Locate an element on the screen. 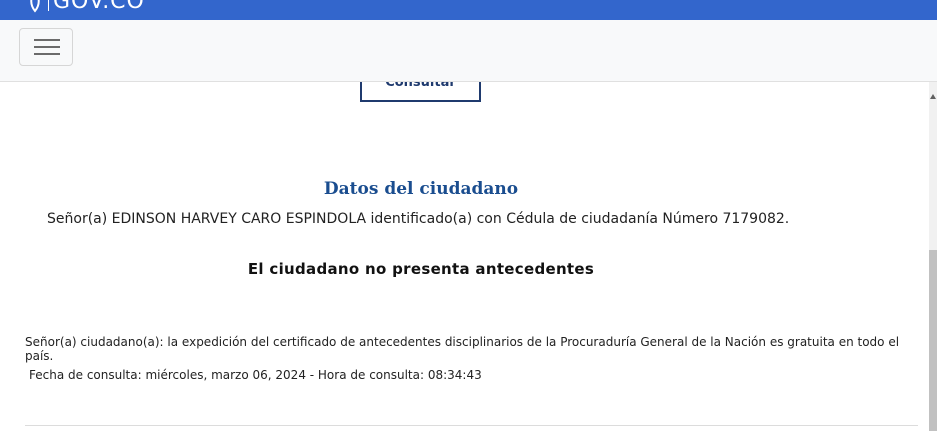  background-status-text: El ciudadano no presenta antecedentes is located at coordinates (421, 269).